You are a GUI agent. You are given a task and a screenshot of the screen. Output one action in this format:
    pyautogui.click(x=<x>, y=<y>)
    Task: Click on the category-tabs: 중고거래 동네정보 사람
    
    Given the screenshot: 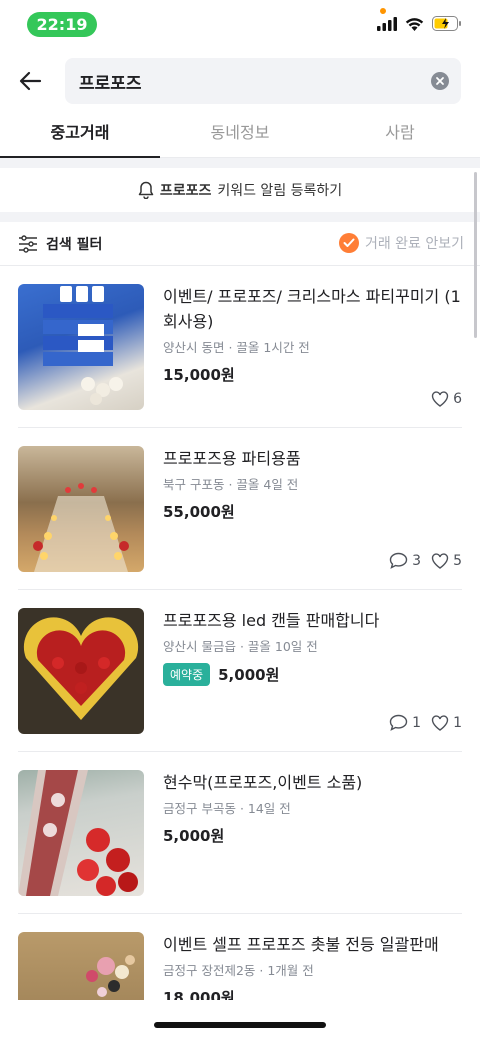 What is the action you would take?
    pyautogui.click(x=240, y=135)
    